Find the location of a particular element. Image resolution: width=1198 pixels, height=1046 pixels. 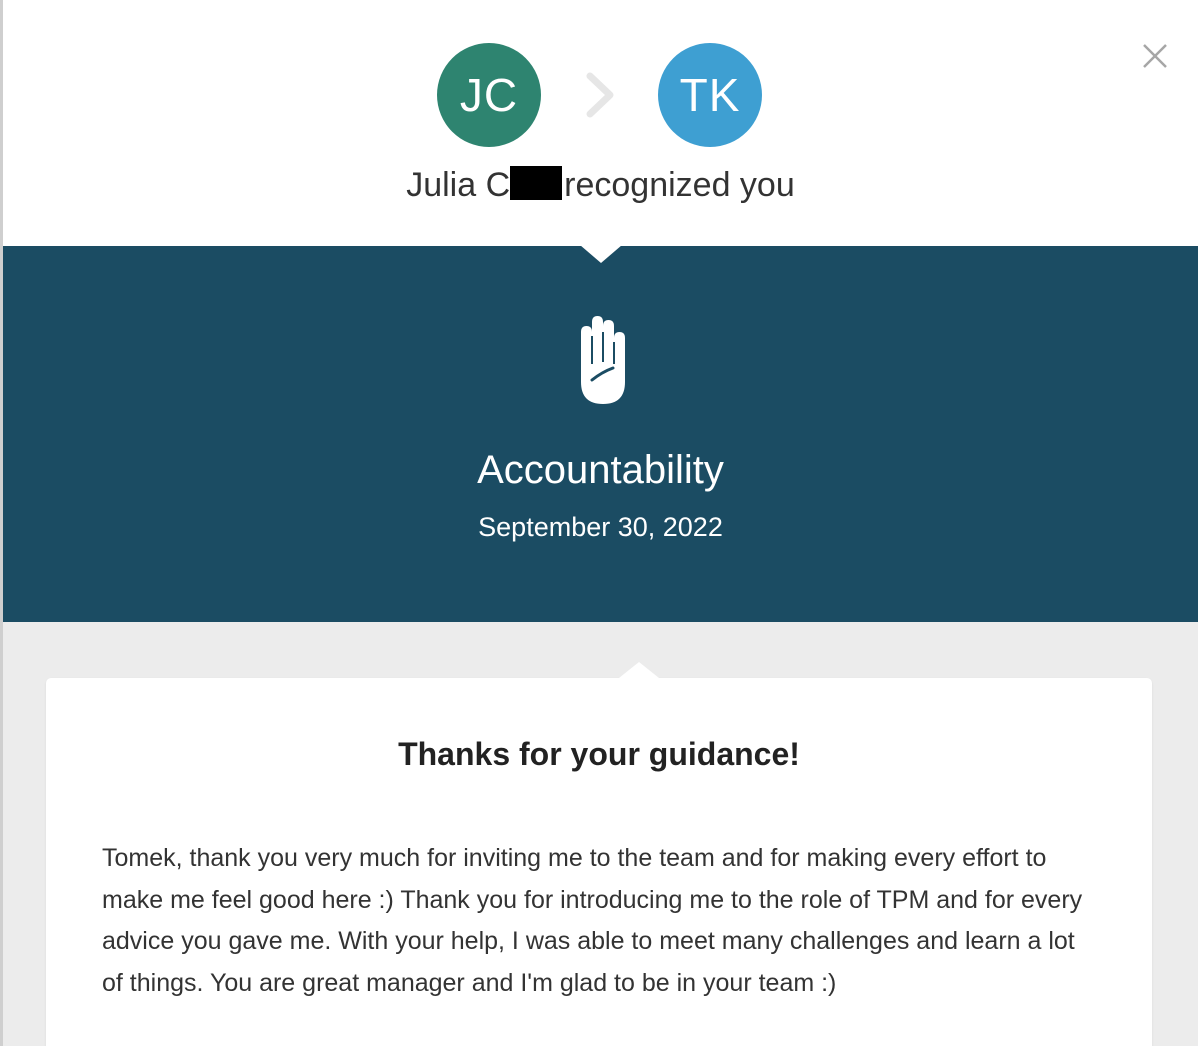

sender-avatar: JC is located at coordinates (489, 95).